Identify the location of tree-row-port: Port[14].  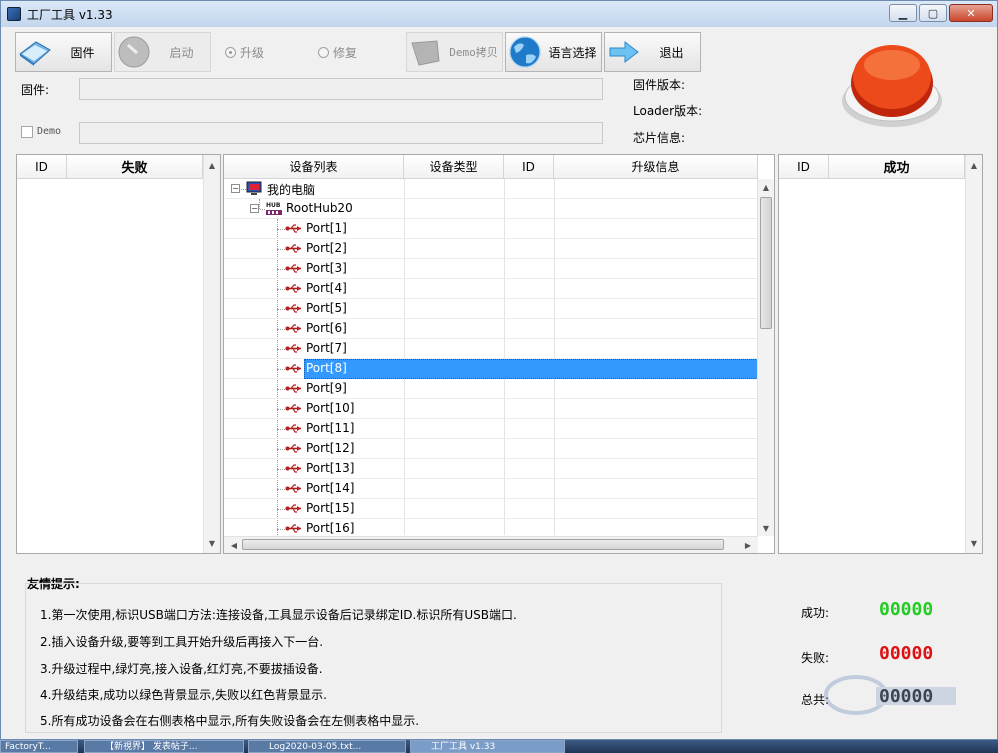
(491, 489).